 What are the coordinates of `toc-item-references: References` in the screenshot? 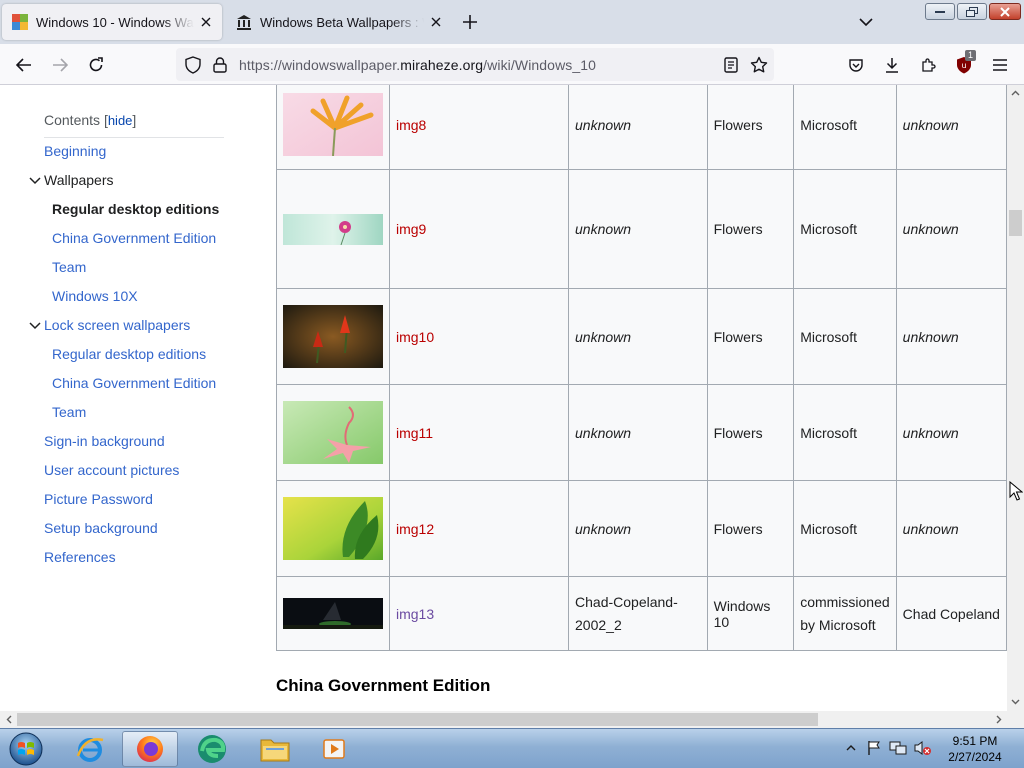 It's located at (80, 557).